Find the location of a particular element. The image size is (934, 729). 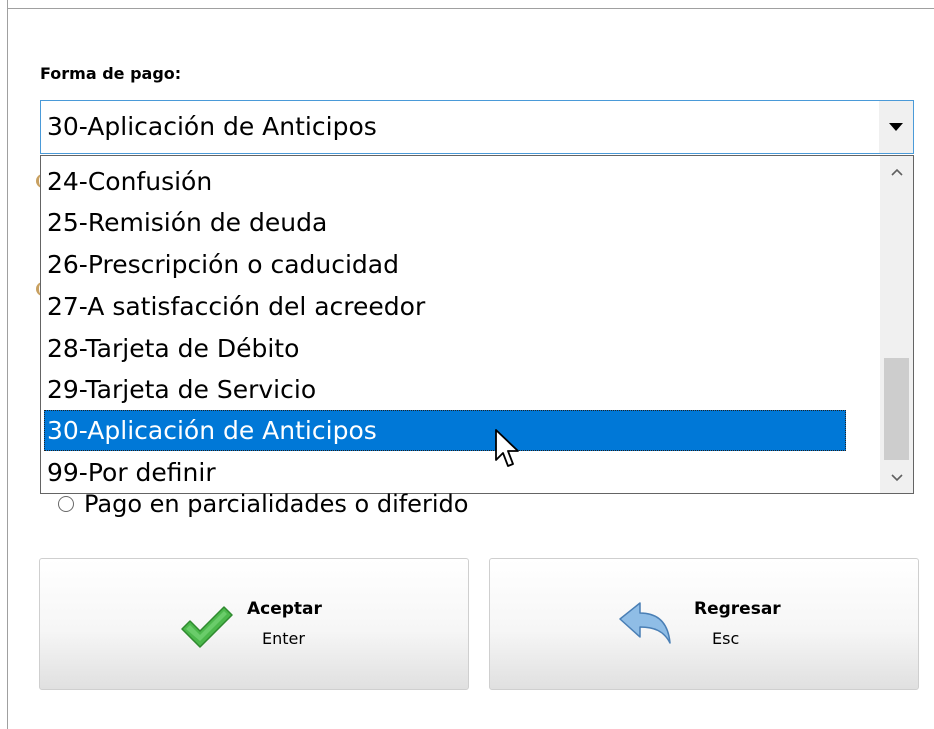

back-title: Regresar is located at coordinates (737, 609).